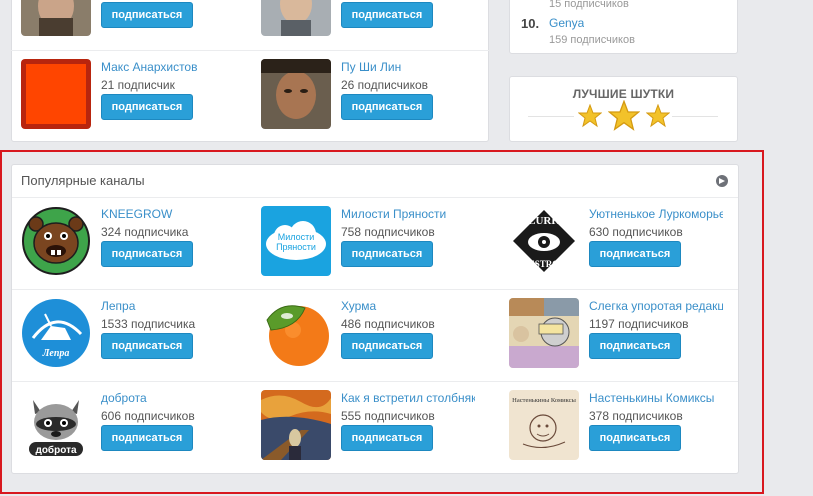 The image size is (813, 496). Describe the element at coordinates (171, 214) in the screenshot. I see `channel-name-link: KNEEGROW` at that location.